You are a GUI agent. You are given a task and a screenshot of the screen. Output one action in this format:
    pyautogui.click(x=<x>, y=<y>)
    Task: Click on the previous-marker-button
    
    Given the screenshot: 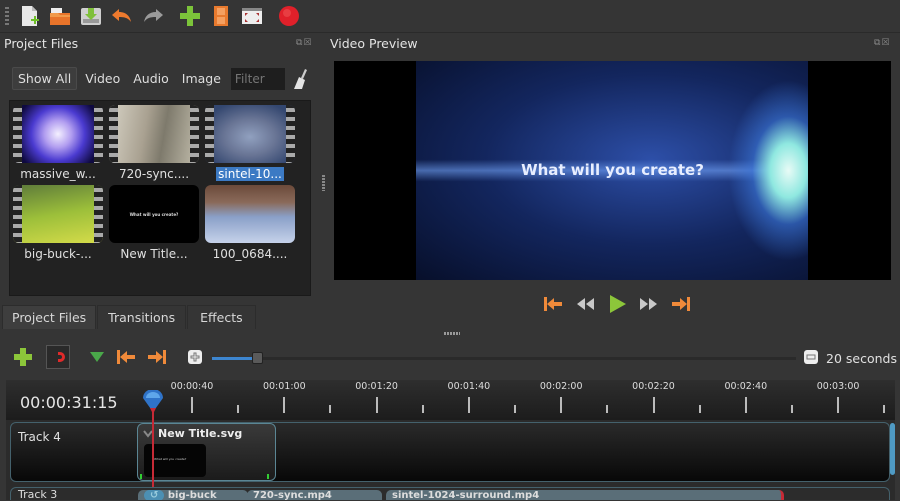 What is the action you would take?
    pyautogui.click(x=126, y=357)
    